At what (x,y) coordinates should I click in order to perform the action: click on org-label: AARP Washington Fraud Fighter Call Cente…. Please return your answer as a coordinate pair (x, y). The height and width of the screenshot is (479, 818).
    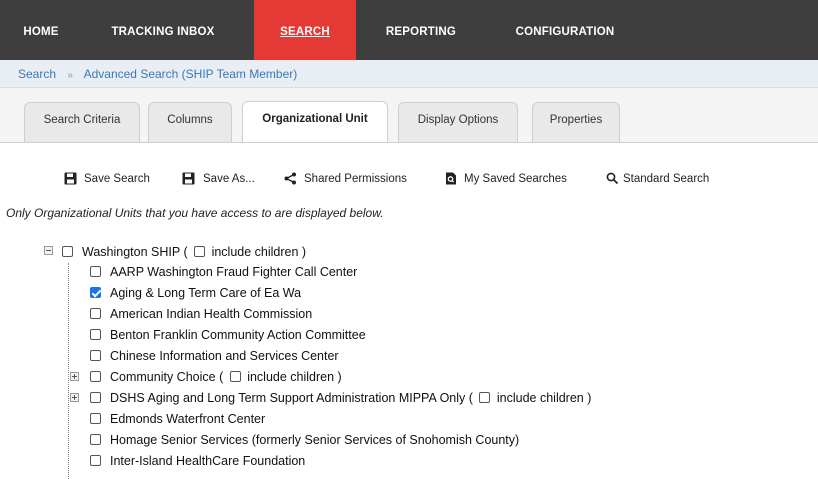
    Looking at the image, I should click on (234, 272).